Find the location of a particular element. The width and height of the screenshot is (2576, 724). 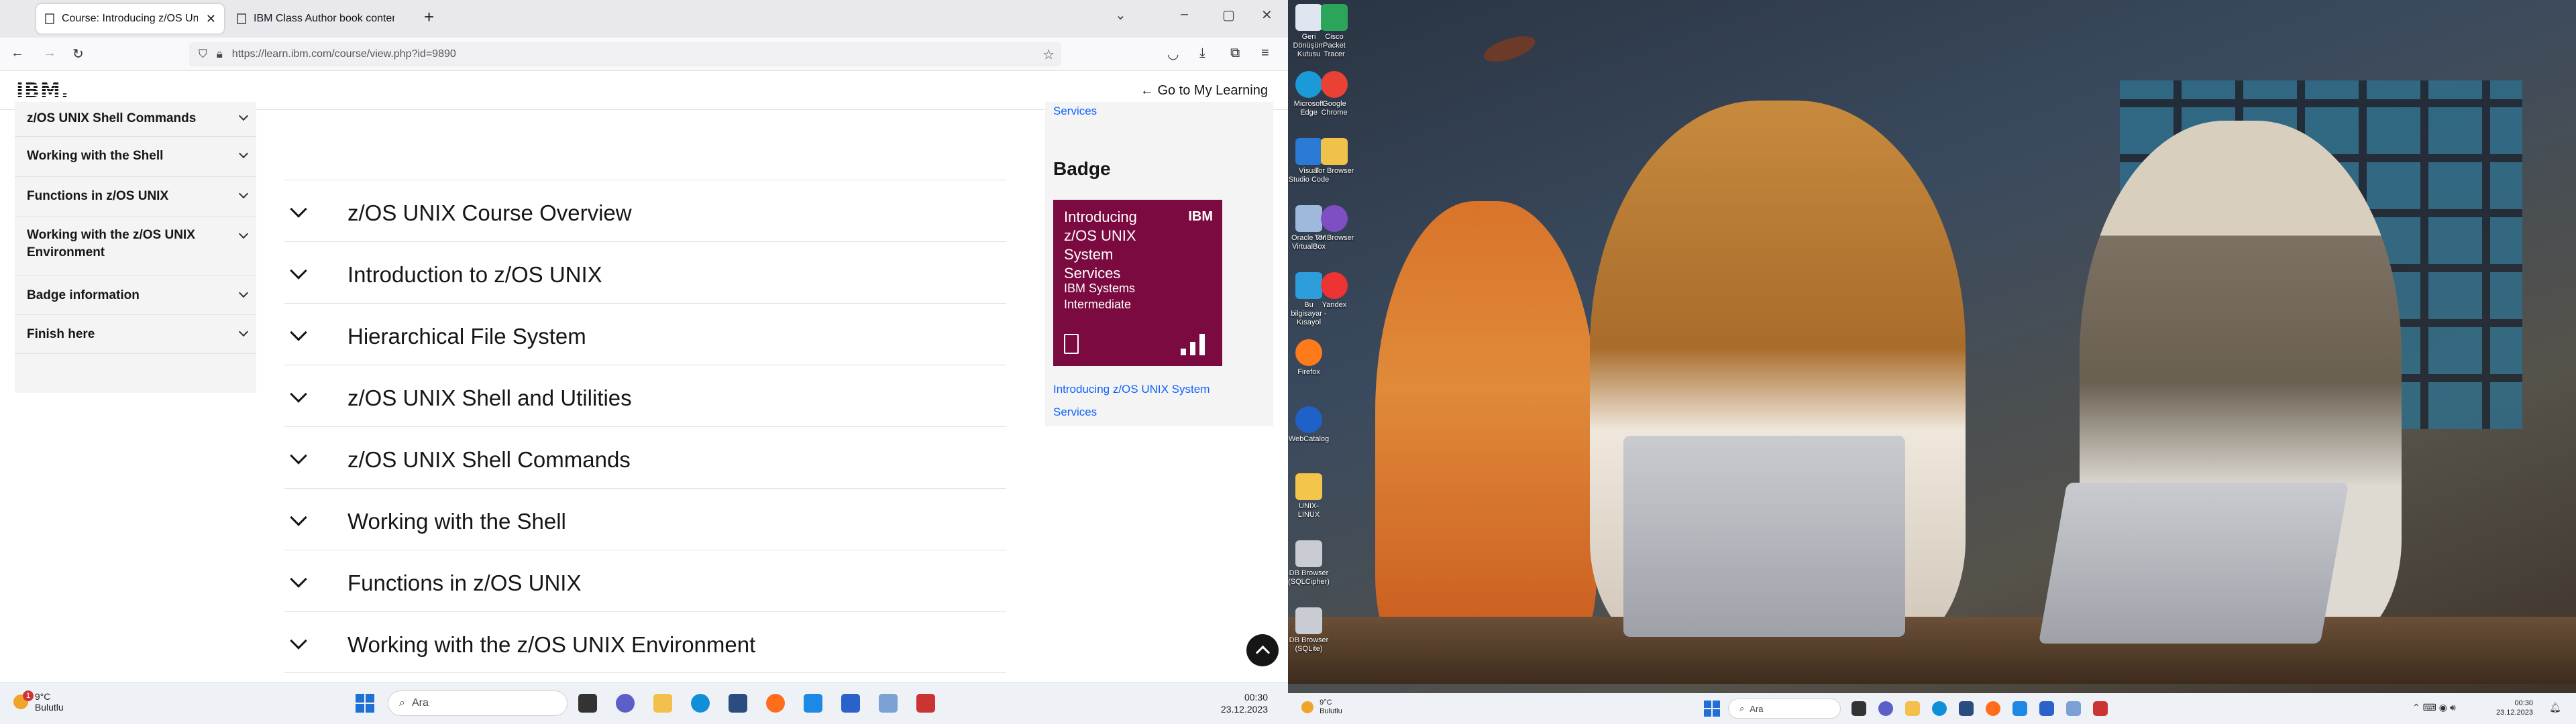

badge-link-line: Services is located at coordinates (1131, 412).